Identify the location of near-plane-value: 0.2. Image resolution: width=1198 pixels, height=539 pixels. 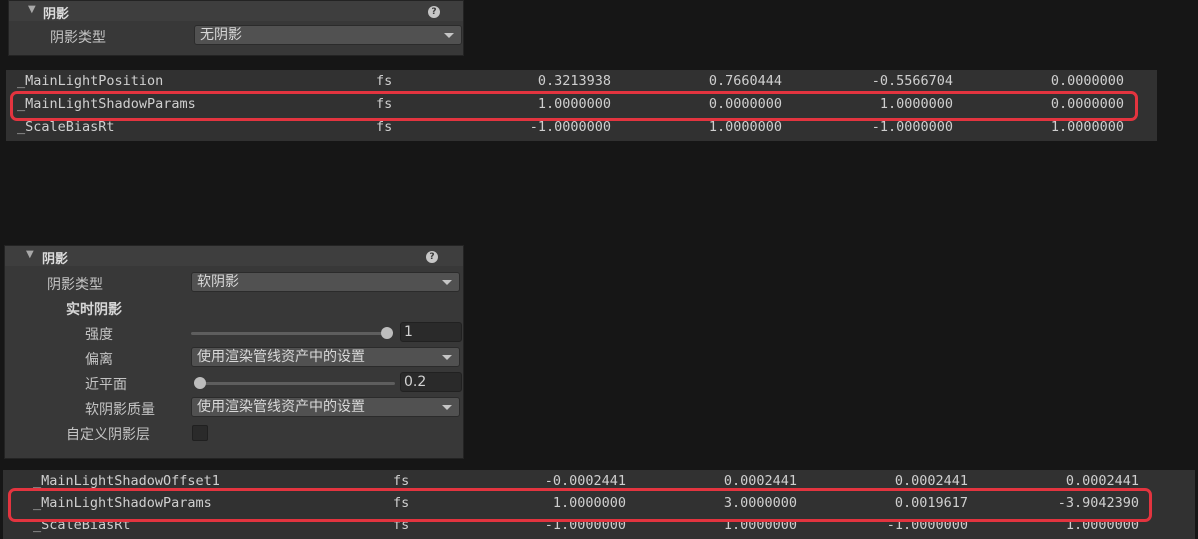
(415, 382).